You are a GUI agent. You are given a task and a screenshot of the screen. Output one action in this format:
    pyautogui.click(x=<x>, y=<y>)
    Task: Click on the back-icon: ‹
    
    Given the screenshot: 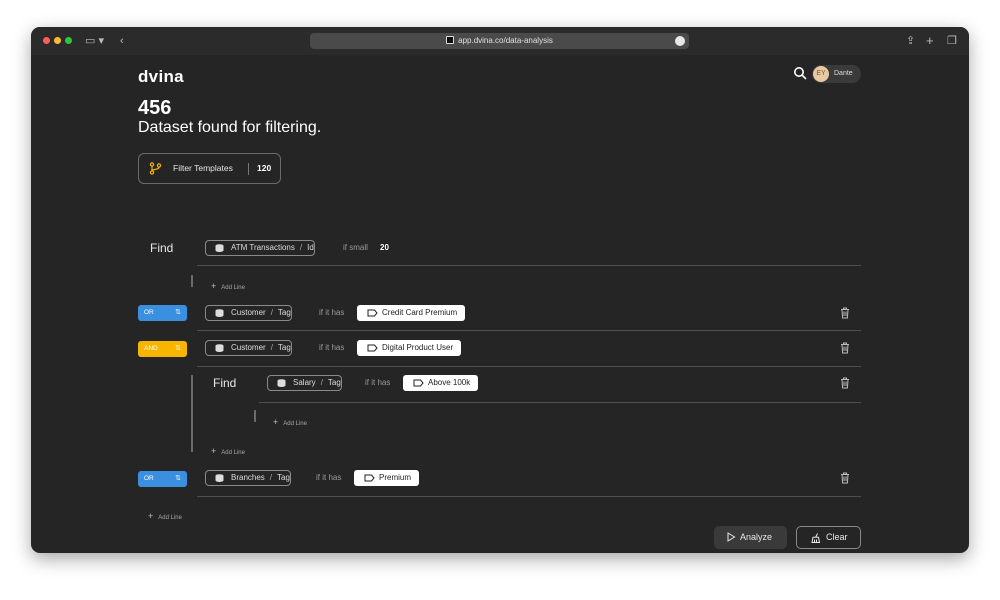 What is the action you would take?
    pyautogui.click(x=122, y=41)
    